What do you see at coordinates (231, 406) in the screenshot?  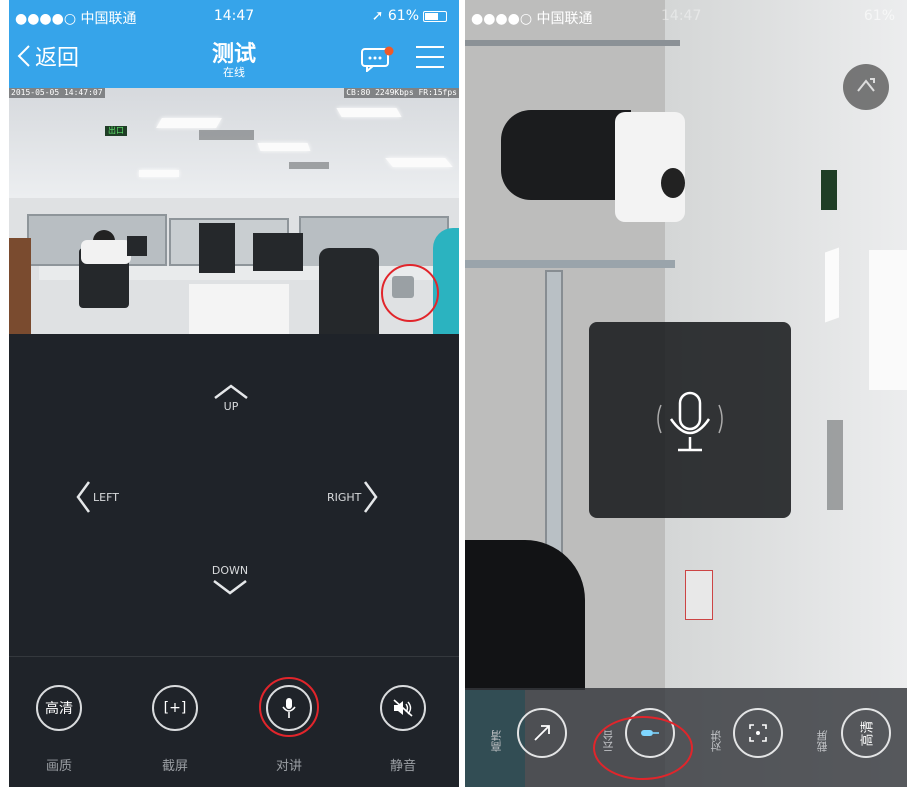 I see `ptz-up-label: UP` at bounding box center [231, 406].